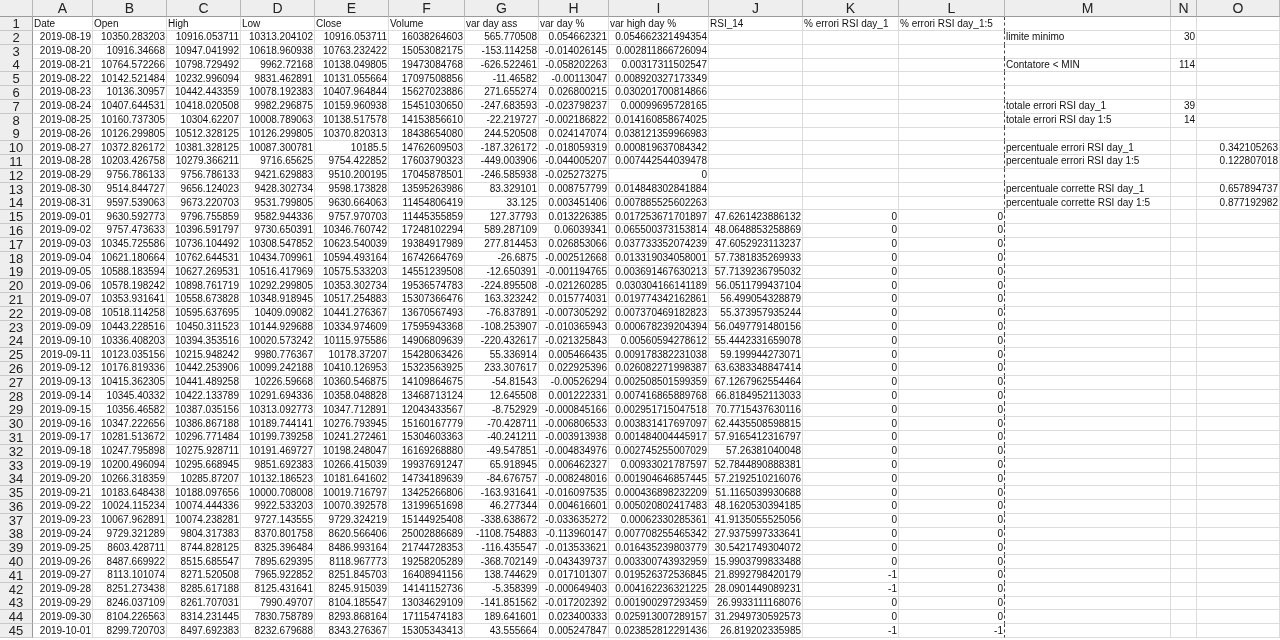 This screenshot has height=640, width=1280. Describe the element at coordinates (16, 272) in the screenshot. I see `row-header: 19` at that location.